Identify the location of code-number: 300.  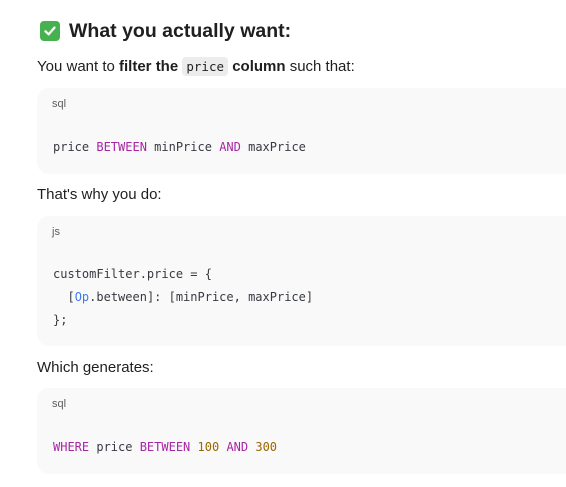
(266, 447).